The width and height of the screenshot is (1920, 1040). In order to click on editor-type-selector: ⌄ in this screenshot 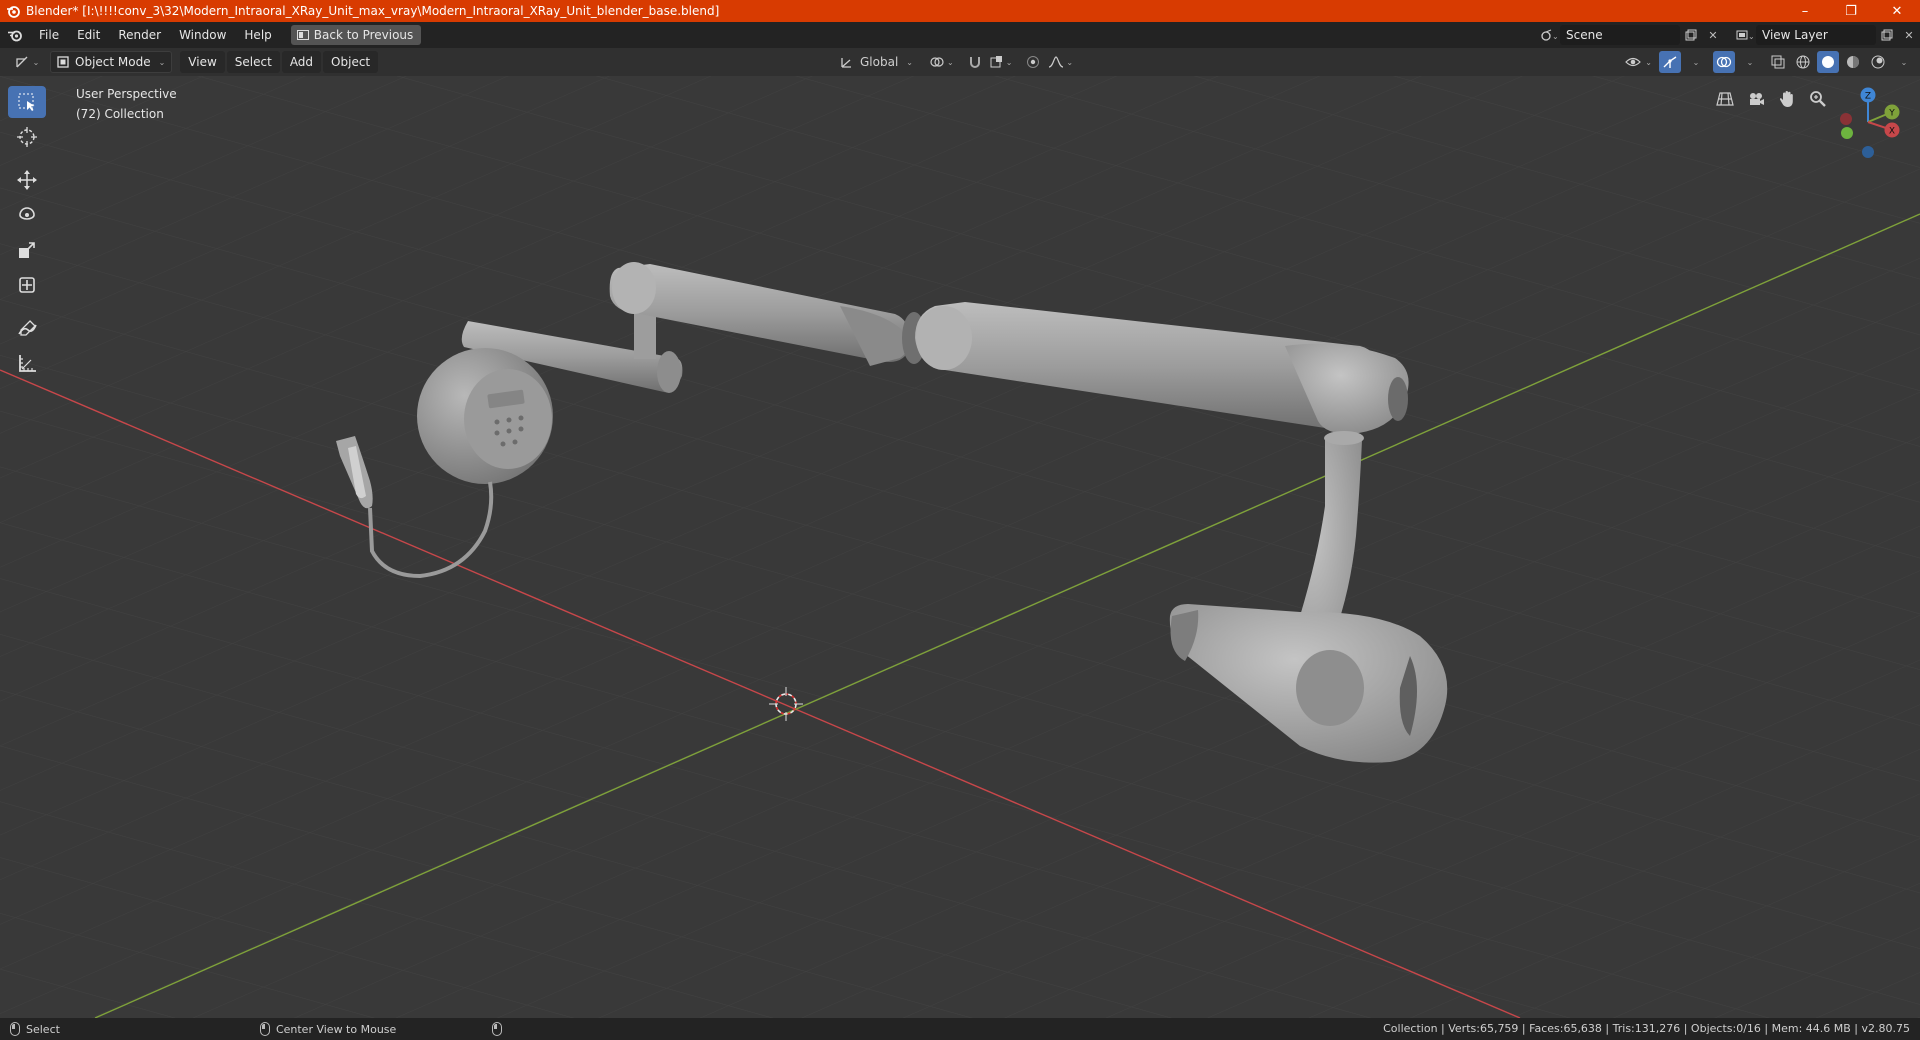, I will do `click(27, 62)`.